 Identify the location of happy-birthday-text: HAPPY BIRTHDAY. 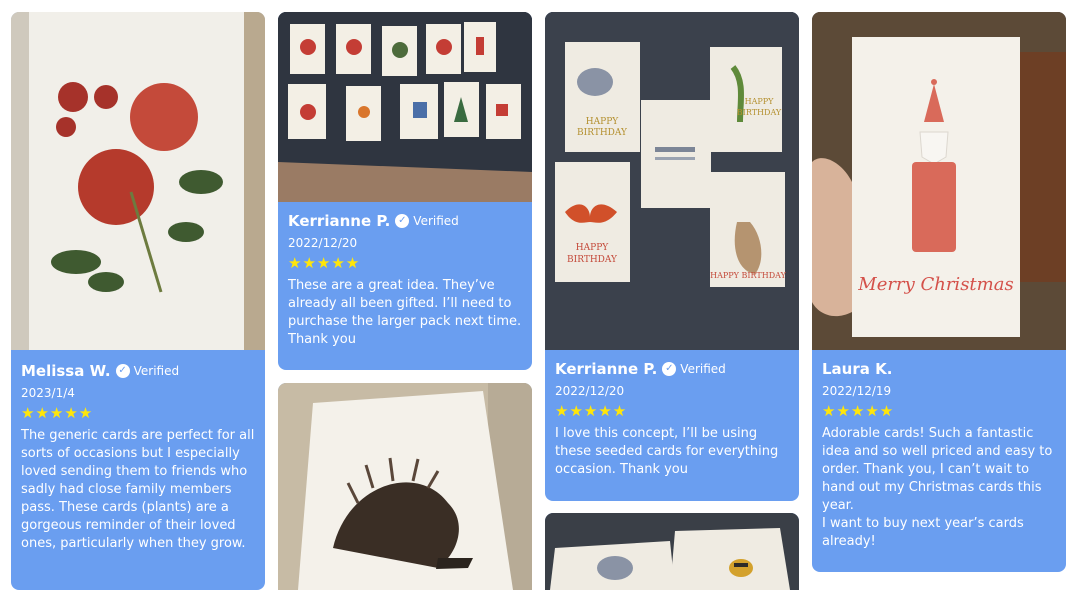
(748, 275).